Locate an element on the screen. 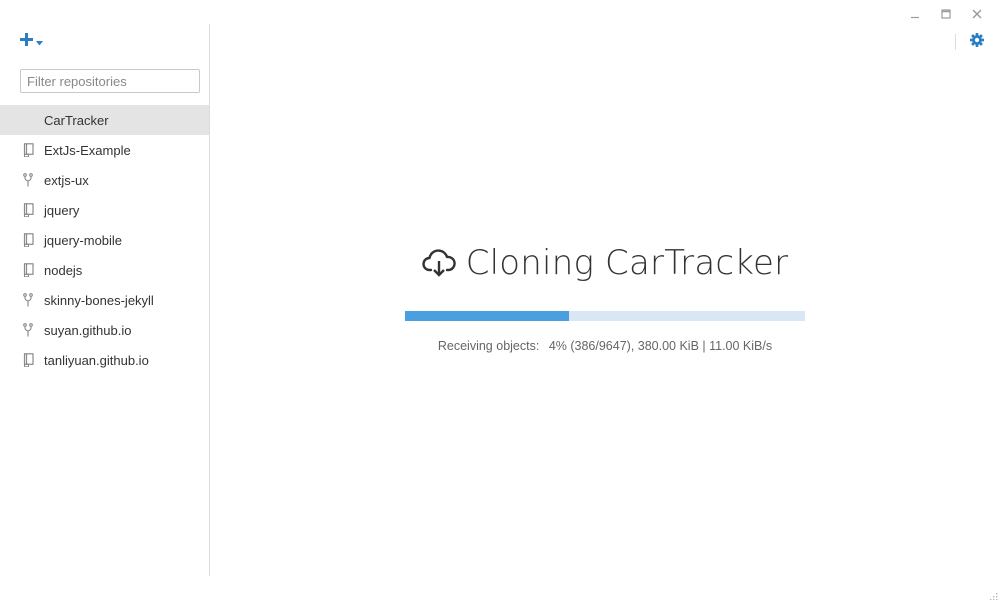  close-icon is located at coordinates (977, 14).